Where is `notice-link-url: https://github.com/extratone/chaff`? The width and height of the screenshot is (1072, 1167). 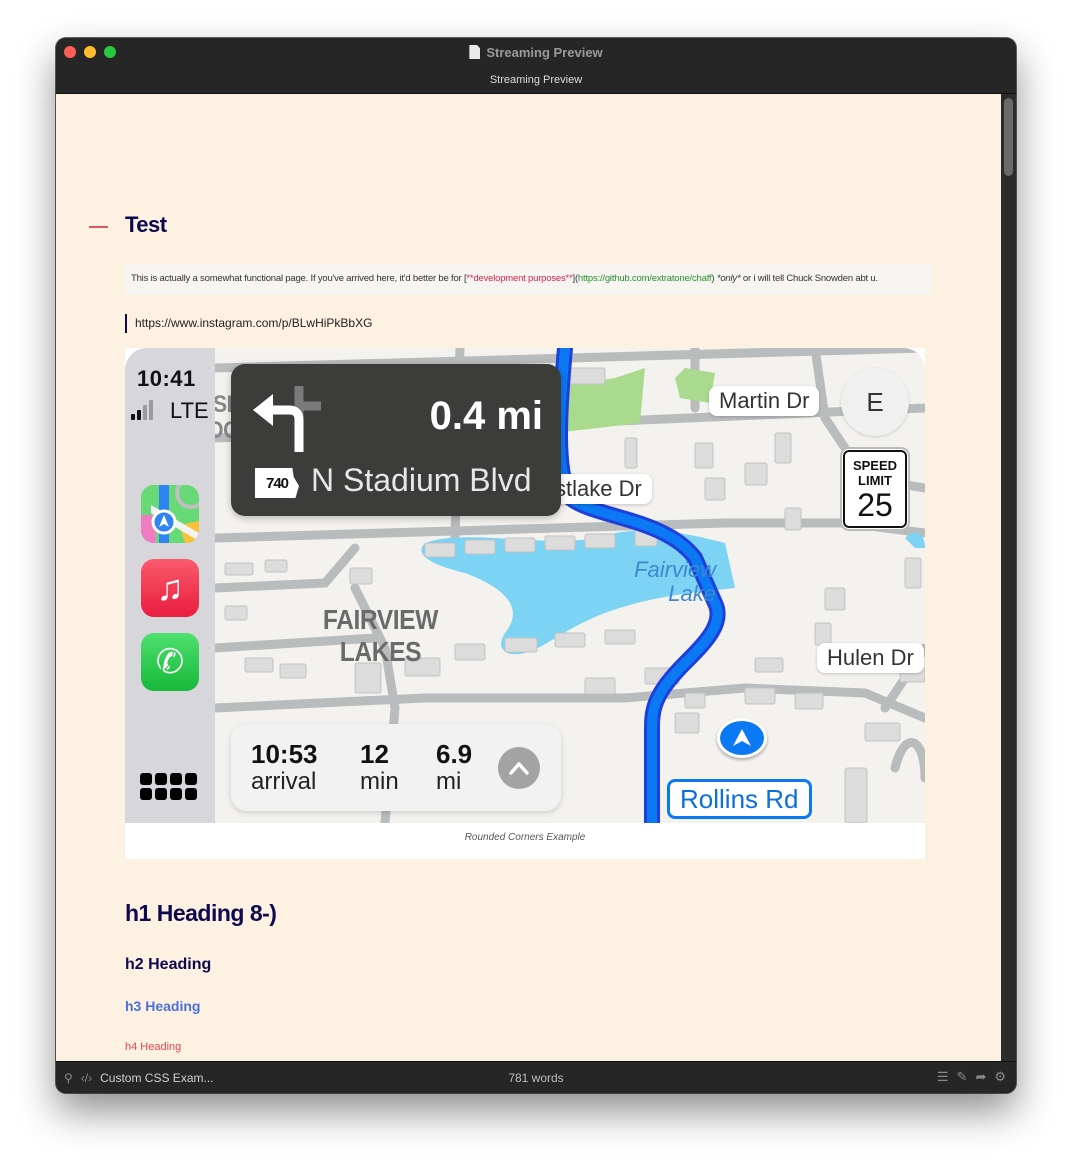 notice-link-url: https://github.com/extratone/chaff is located at coordinates (645, 278).